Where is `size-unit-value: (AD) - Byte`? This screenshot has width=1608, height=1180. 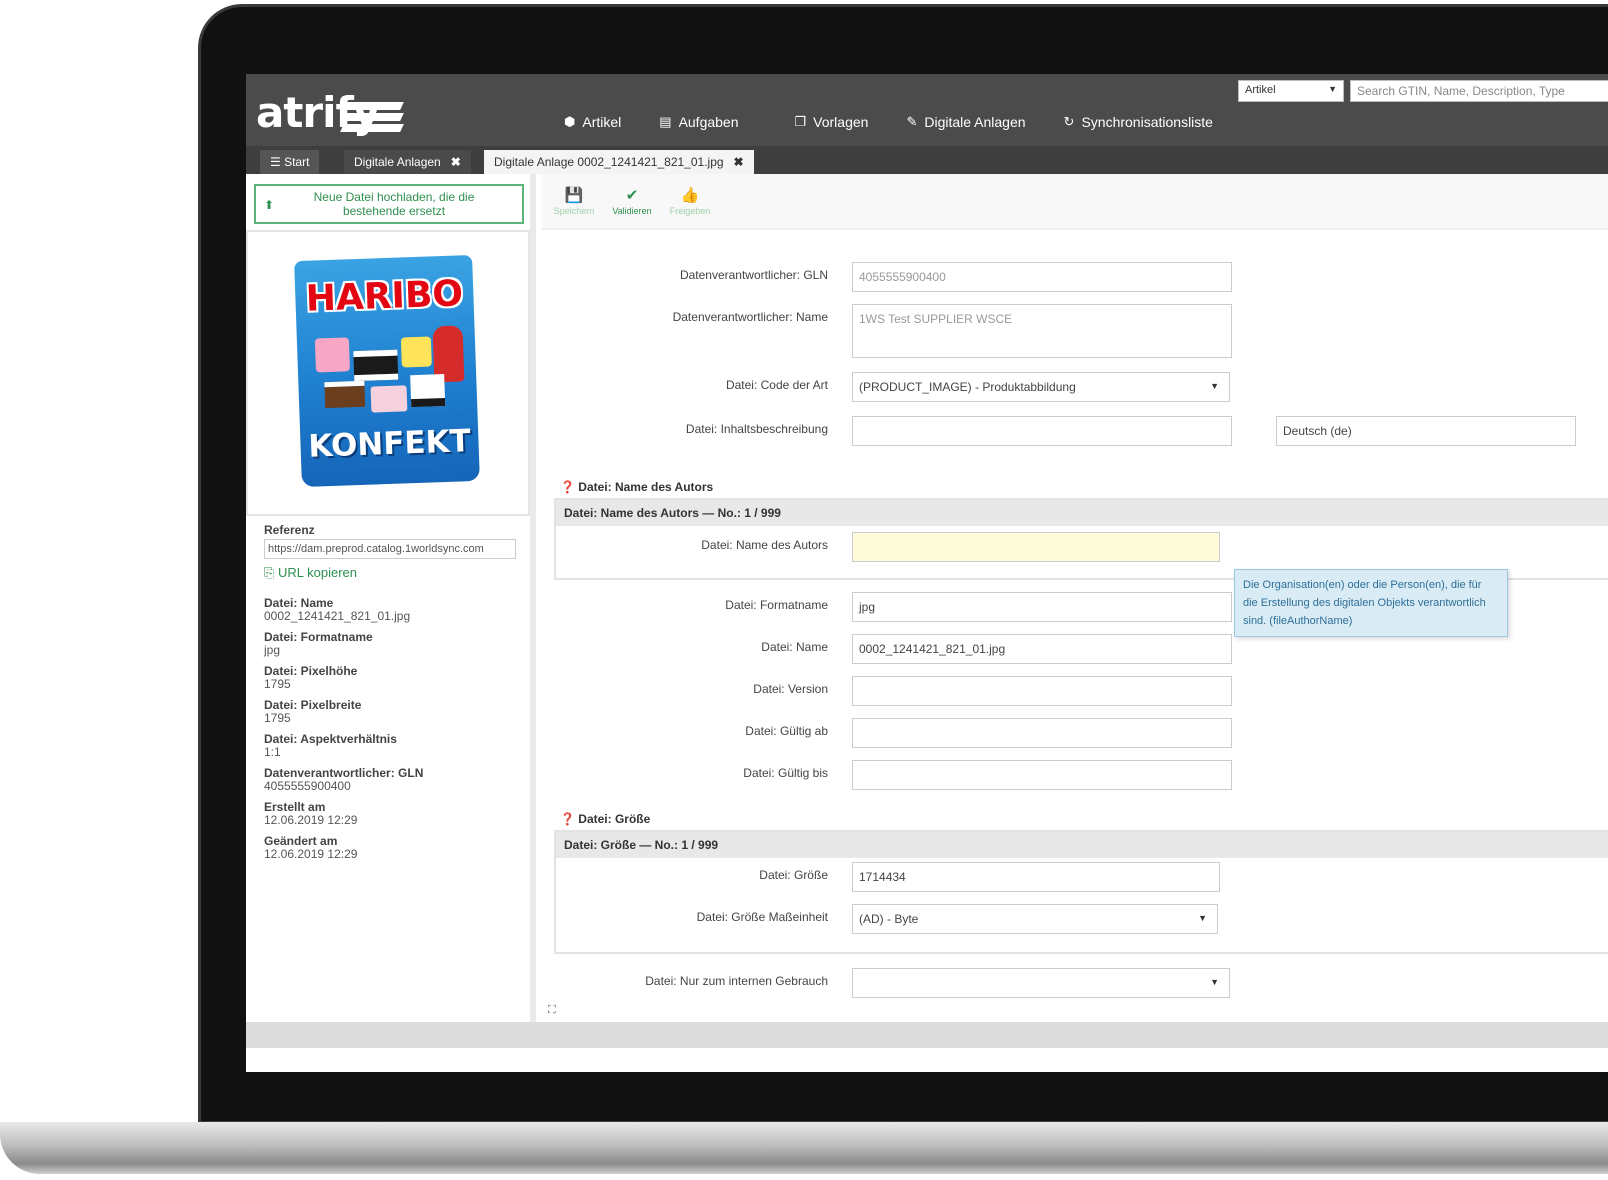 size-unit-value: (AD) - Byte is located at coordinates (889, 919).